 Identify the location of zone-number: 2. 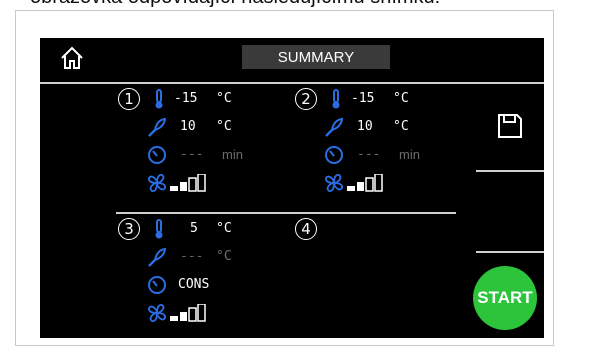
(306, 99).